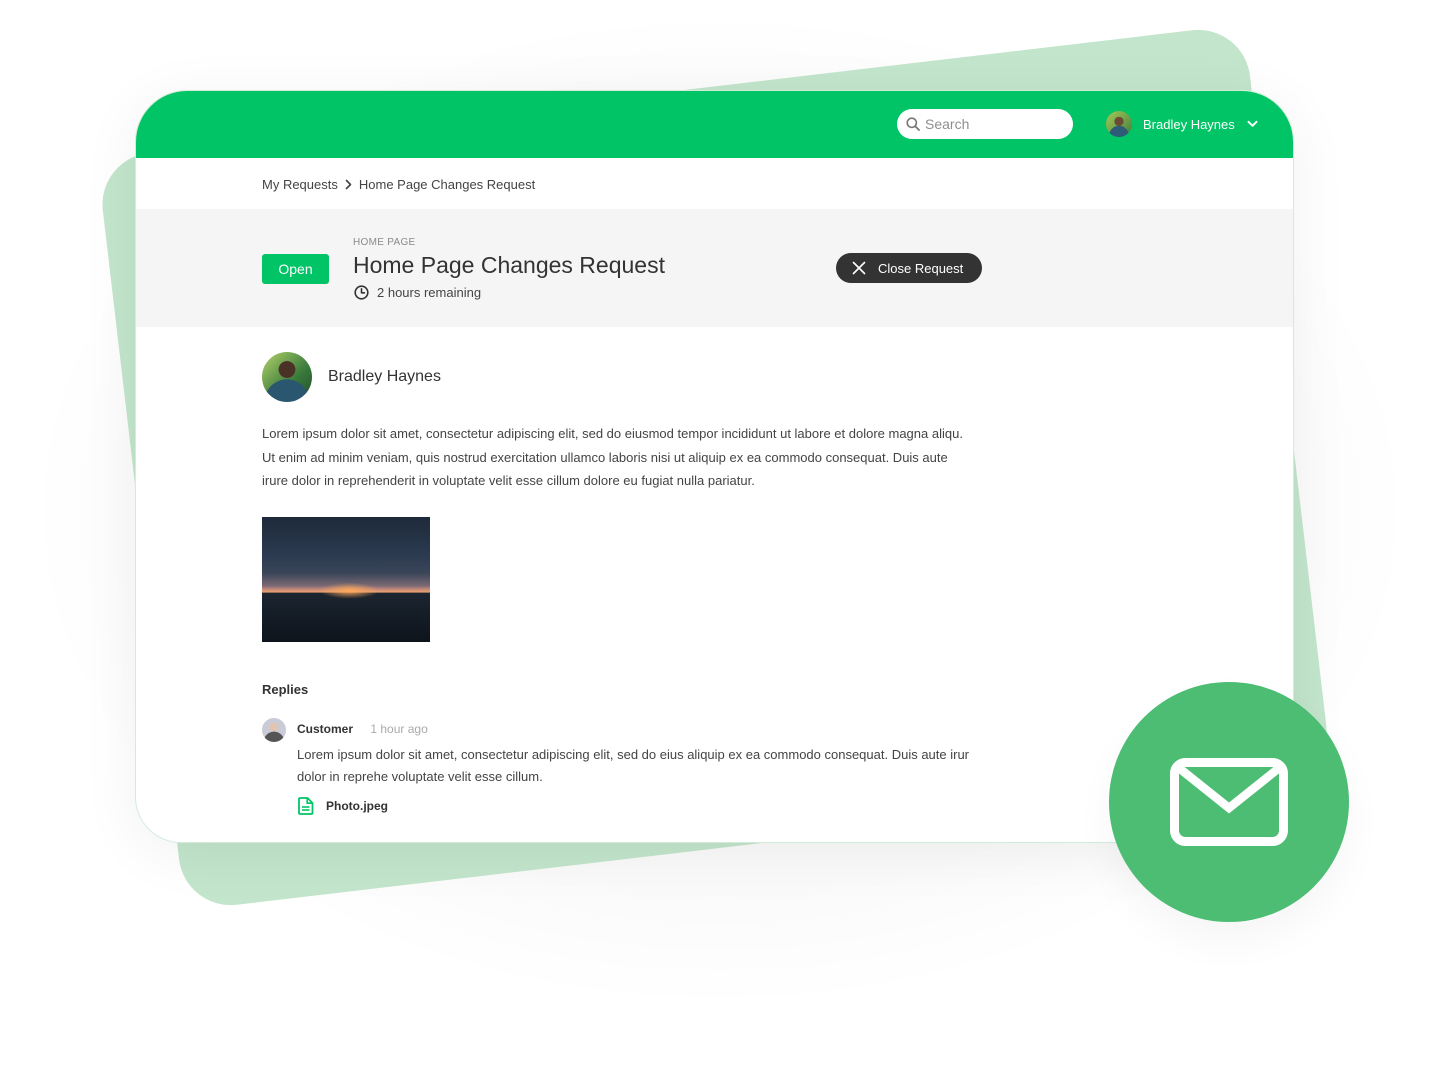 The height and width of the screenshot is (1072, 1439). I want to click on time-remaining: 2 hours remaining, so click(417, 292).